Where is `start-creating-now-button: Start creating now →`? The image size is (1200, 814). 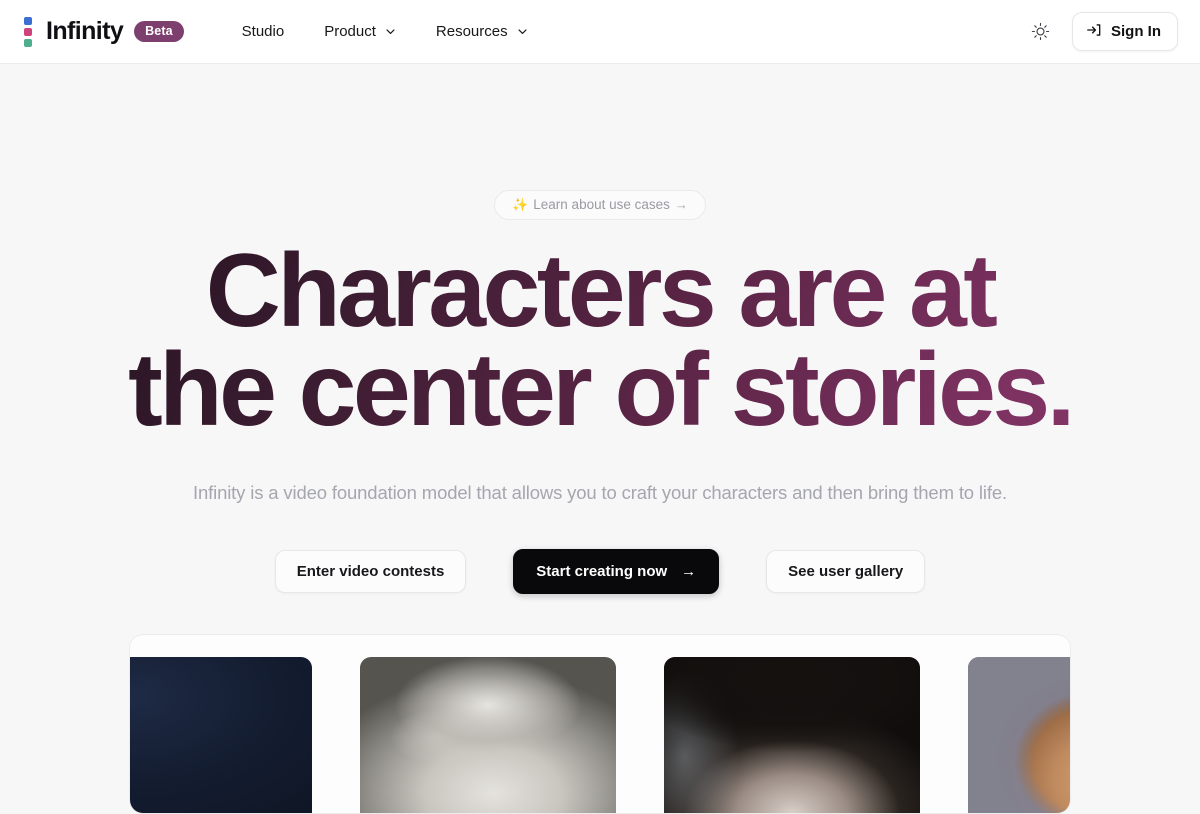 start-creating-now-button: Start creating now → is located at coordinates (616, 572).